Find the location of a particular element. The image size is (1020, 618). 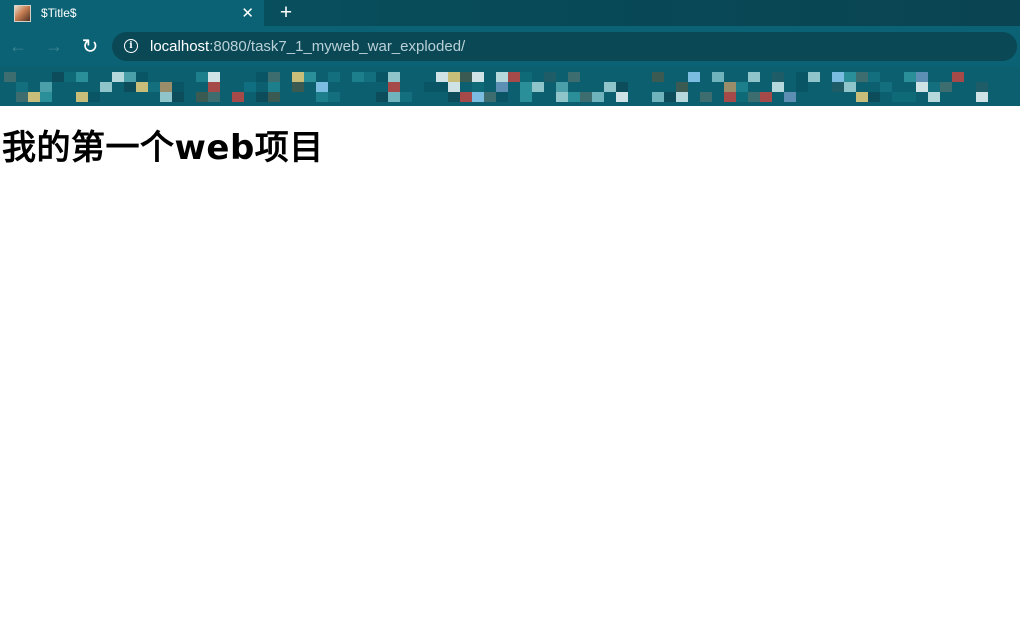

url-path: :8080/task7_1_myweb_war_exploded/ is located at coordinates (337, 46).